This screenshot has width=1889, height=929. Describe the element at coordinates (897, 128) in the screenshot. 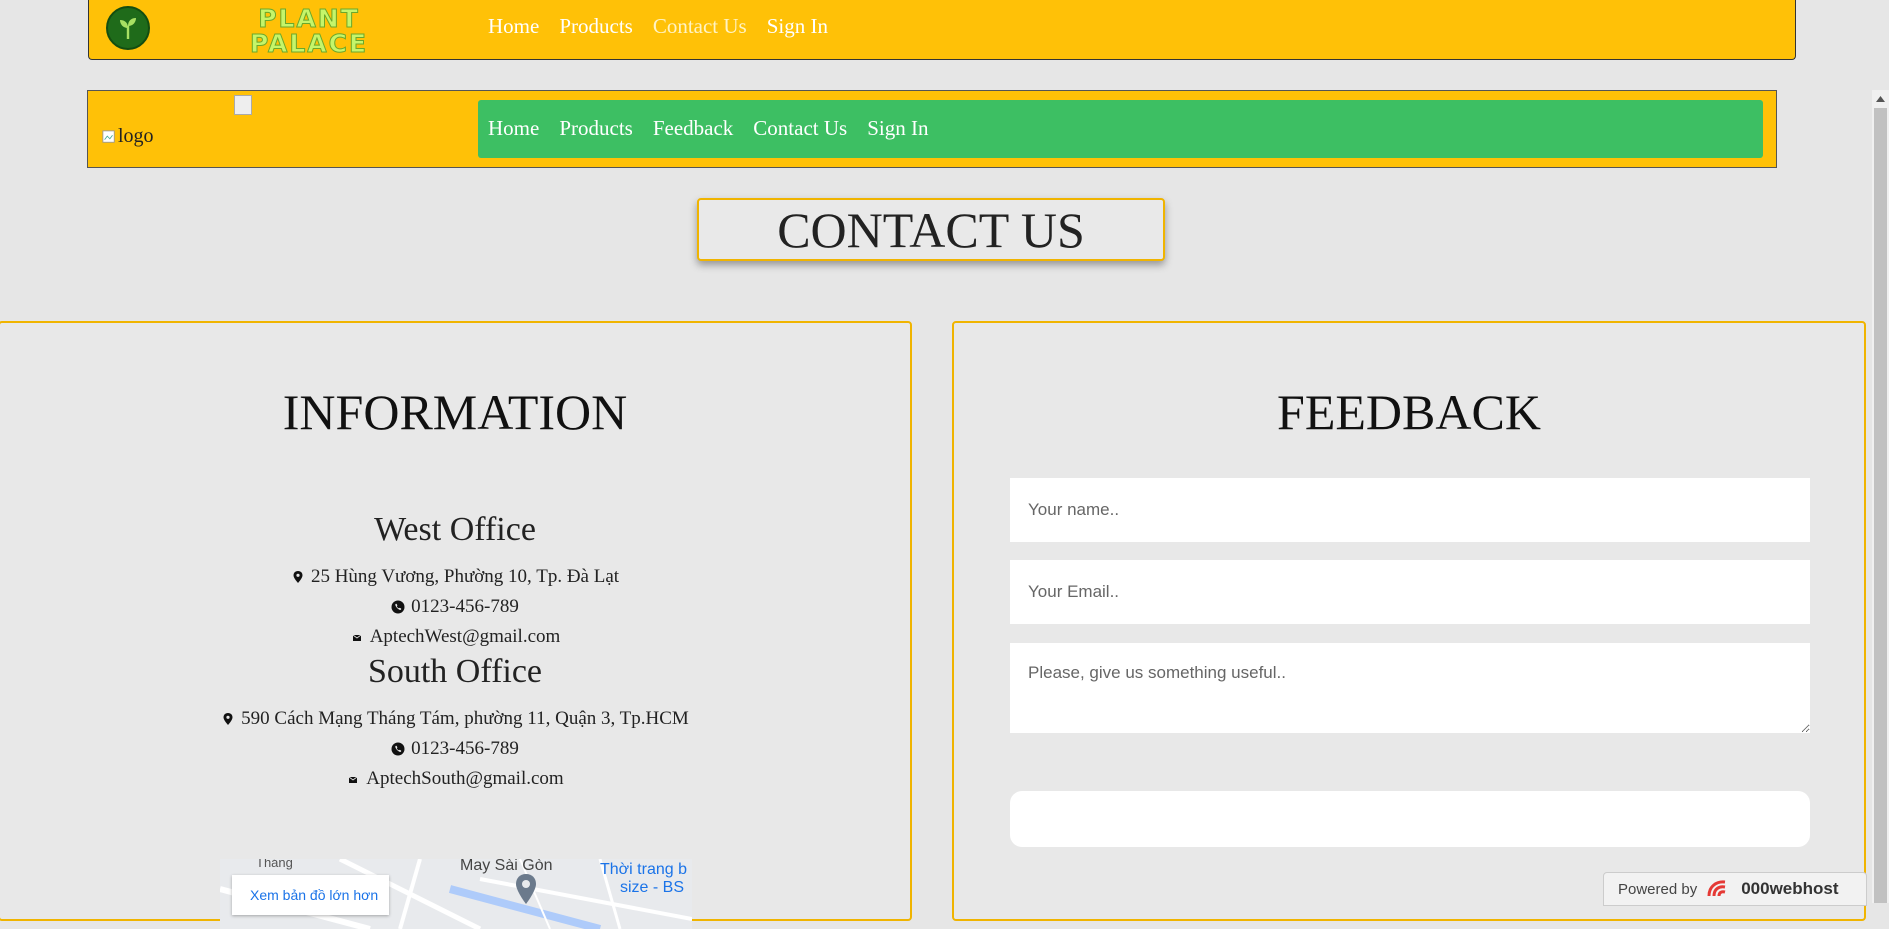

I see `nav2-signin-link: Sign In` at that location.